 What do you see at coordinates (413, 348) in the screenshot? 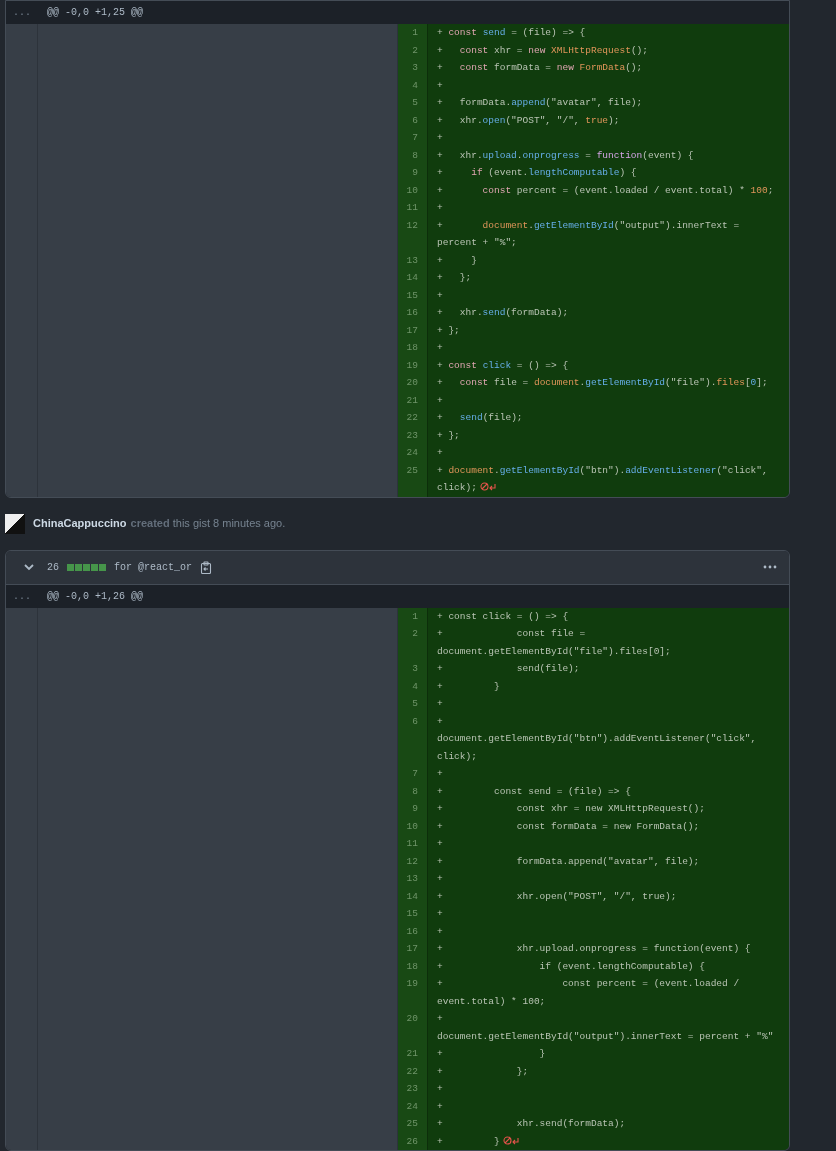
I see `line-number: 18` at bounding box center [413, 348].